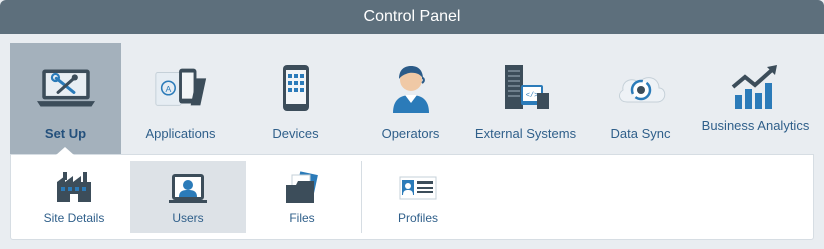 The width and height of the screenshot is (824, 249). Describe the element at coordinates (302, 188) in the screenshot. I see `files-icon` at that location.